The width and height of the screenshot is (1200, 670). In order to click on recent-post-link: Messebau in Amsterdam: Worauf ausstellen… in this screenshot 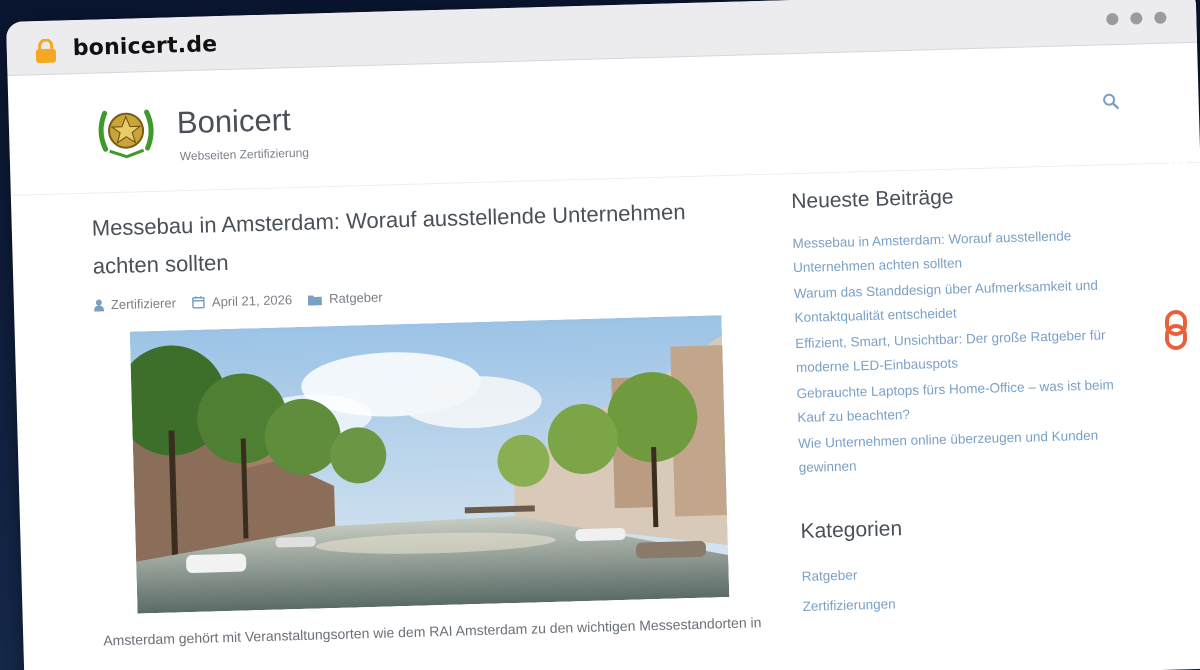, I will do `click(962, 251)`.